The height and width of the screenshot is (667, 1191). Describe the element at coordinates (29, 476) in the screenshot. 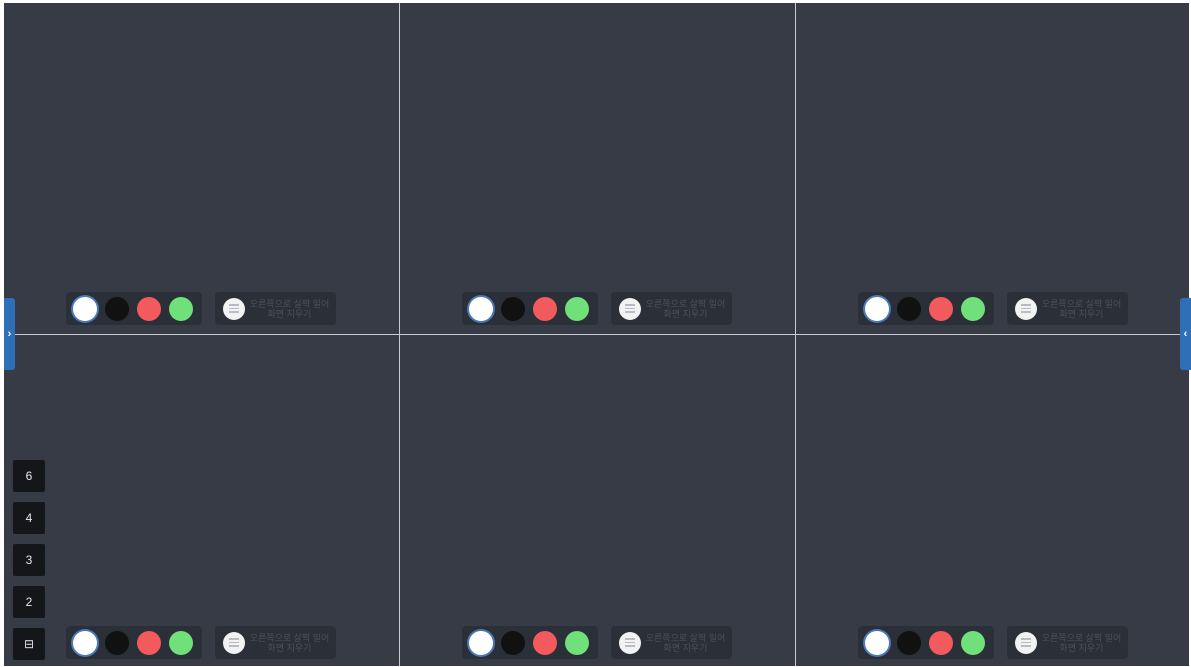

I see `layout-6-button: 6` at that location.